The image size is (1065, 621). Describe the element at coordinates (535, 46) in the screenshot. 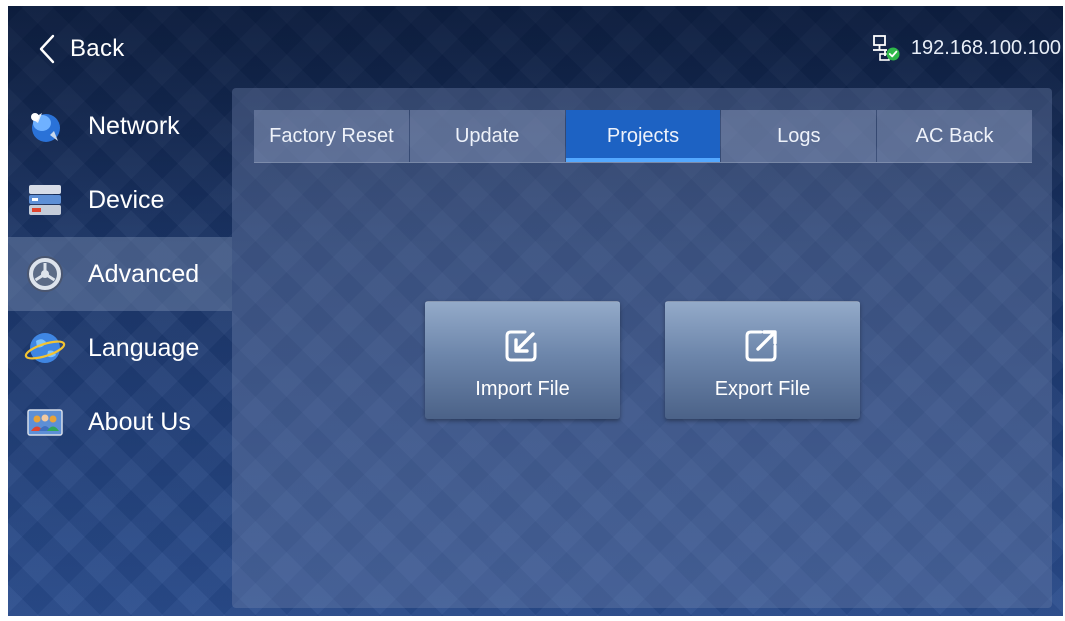

I see `top-bar: Back 192.168.100.100` at that location.